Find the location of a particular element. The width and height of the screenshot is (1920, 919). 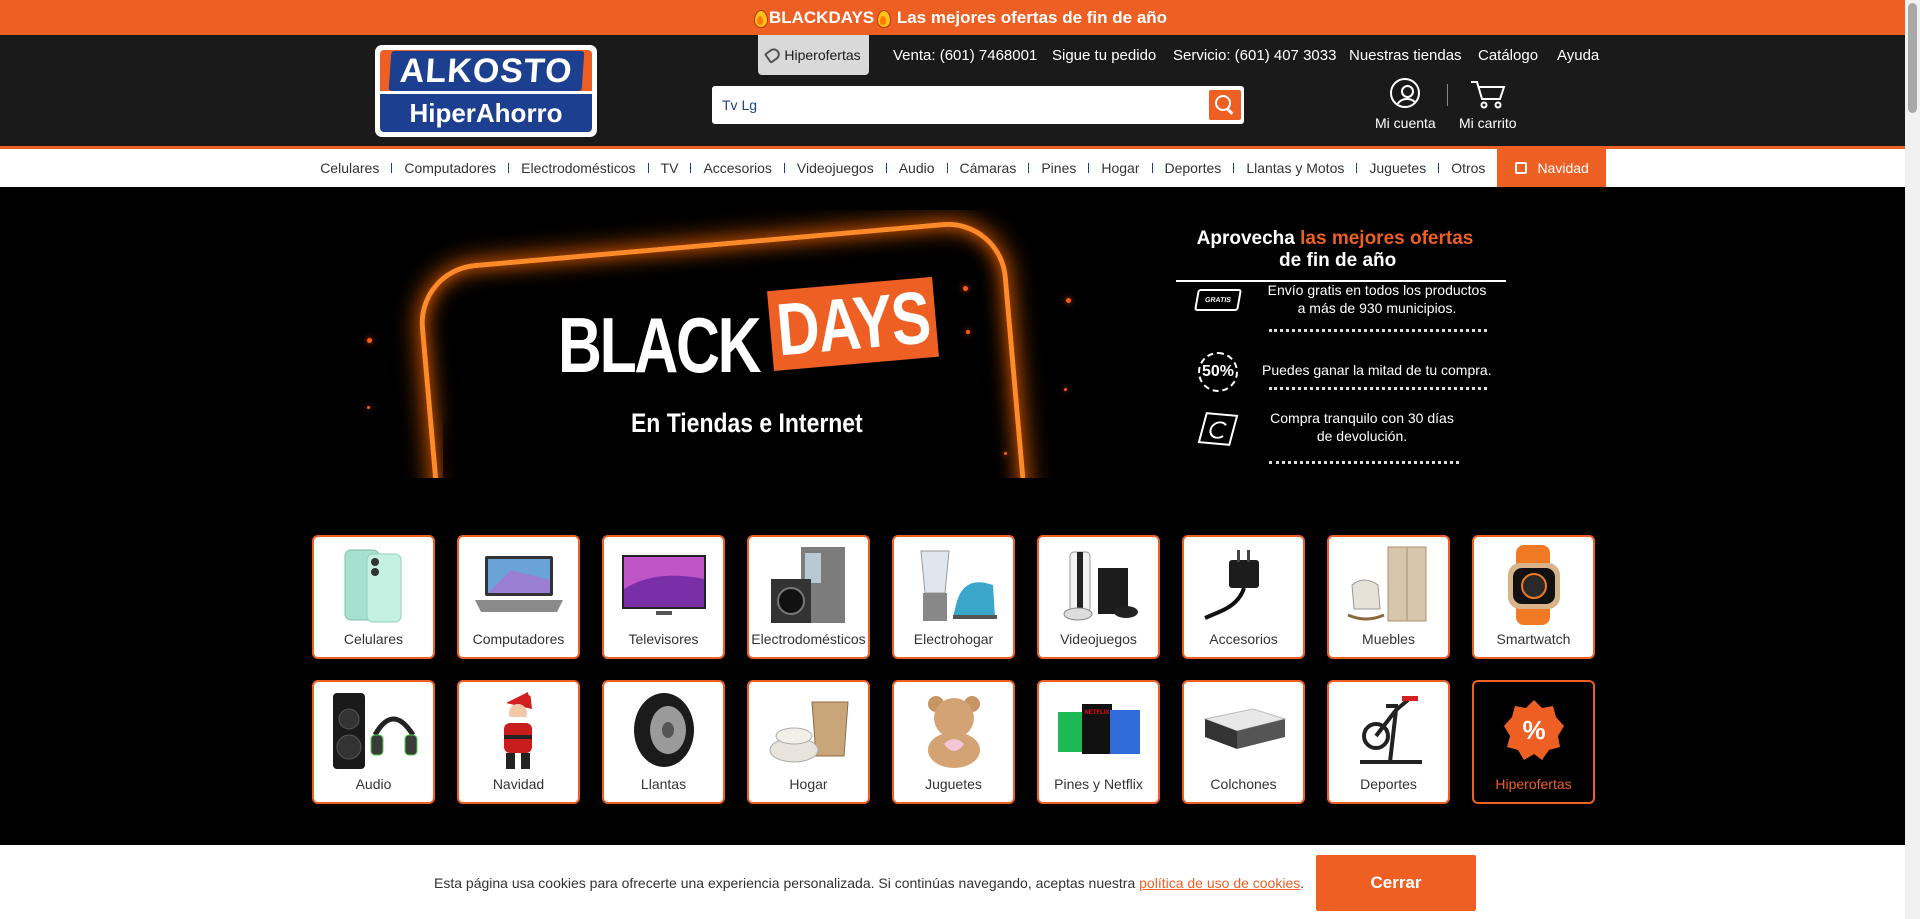

page-scrollbar is located at coordinates (1912, 459).